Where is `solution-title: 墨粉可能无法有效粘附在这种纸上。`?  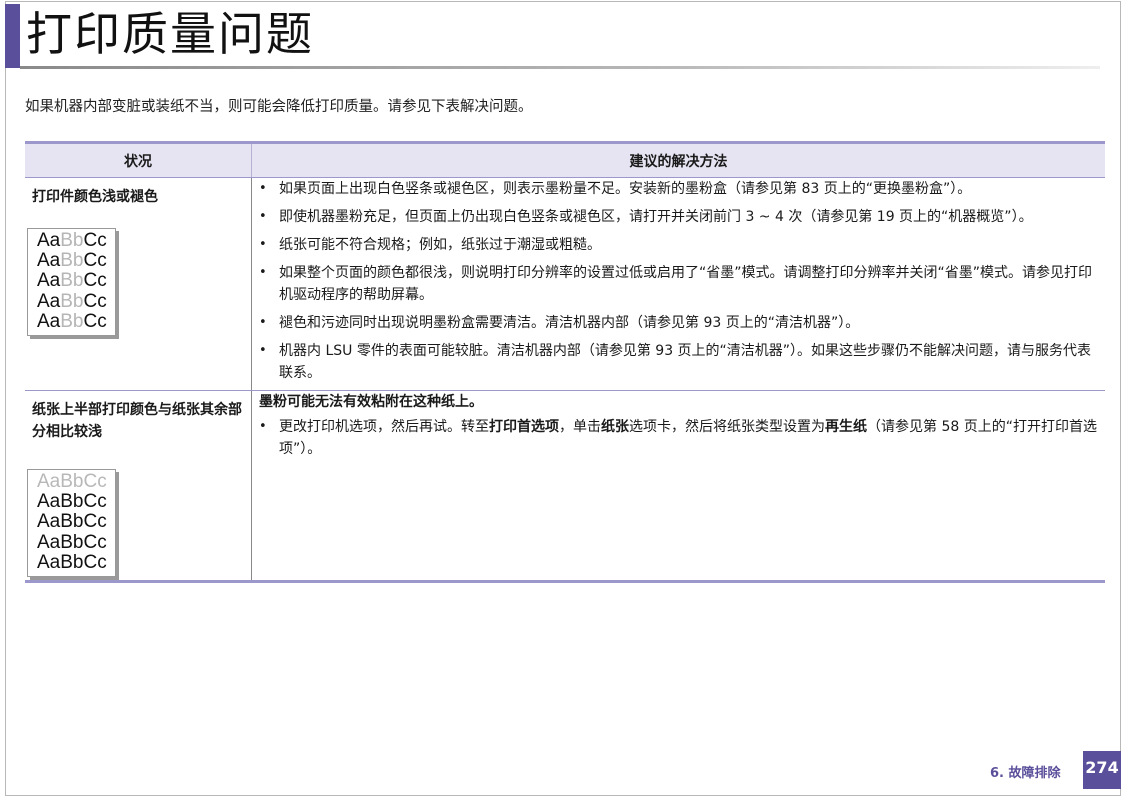
solution-title: 墨粉可能无法有效粘附在这种纸上。 is located at coordinates (371, 402).